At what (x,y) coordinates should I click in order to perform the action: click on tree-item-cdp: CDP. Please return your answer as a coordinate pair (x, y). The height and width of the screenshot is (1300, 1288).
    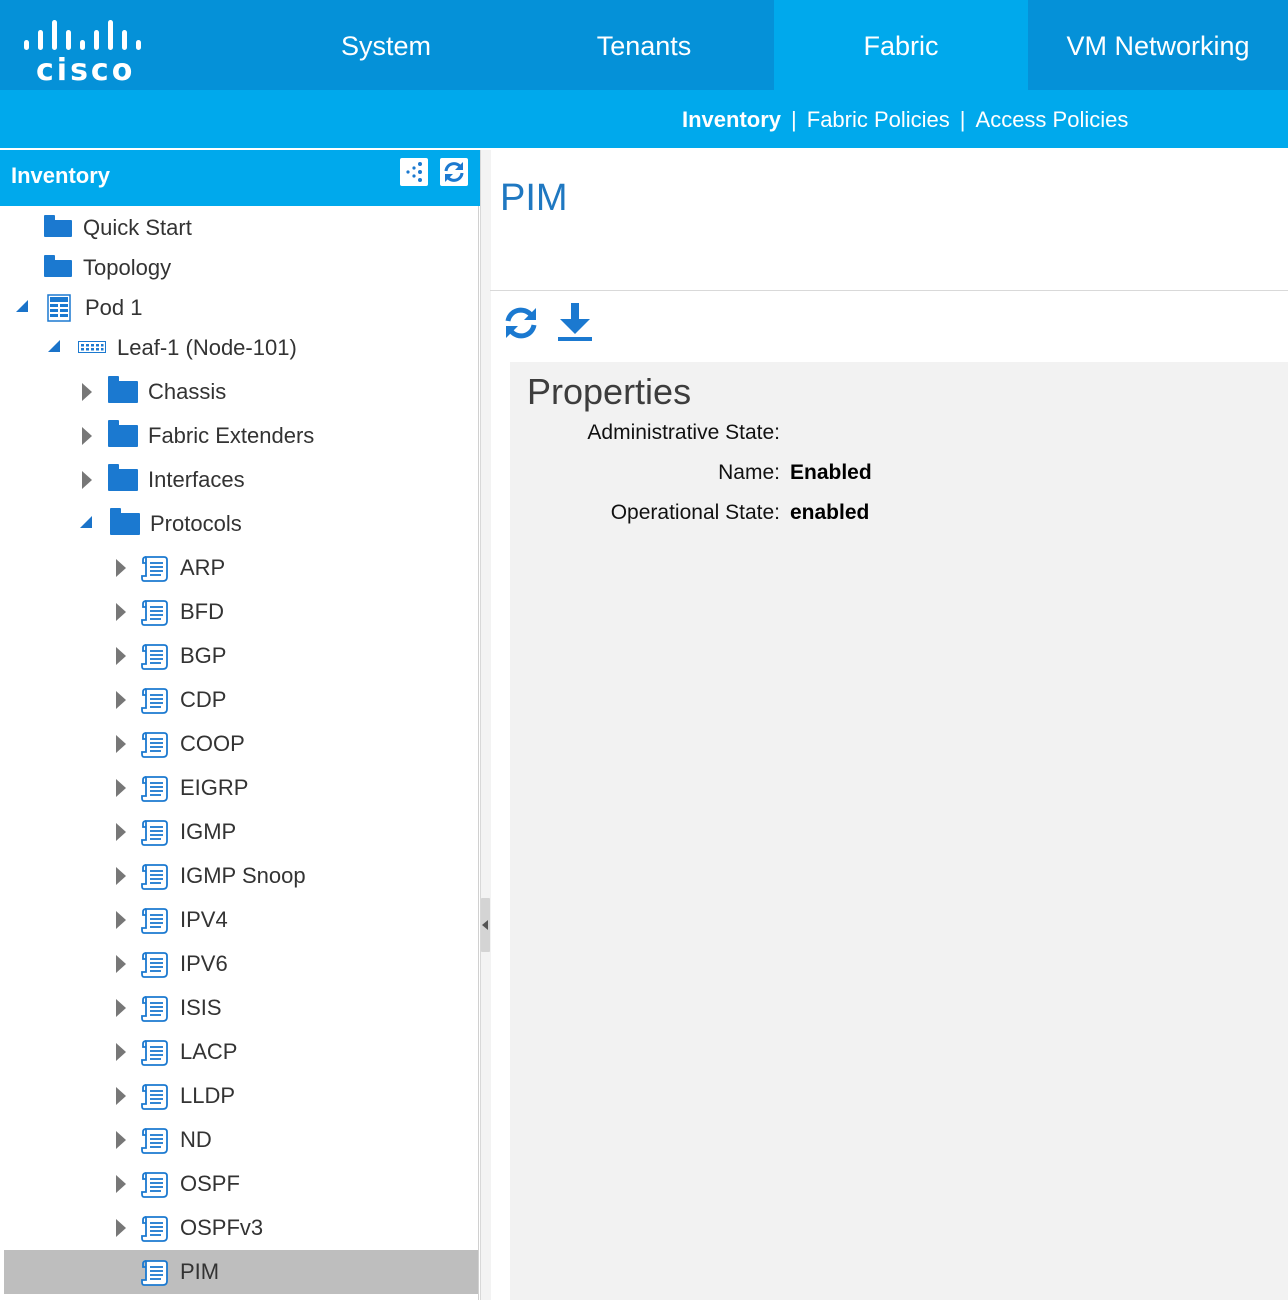
    Looking at the image, I should click on (241, 700).